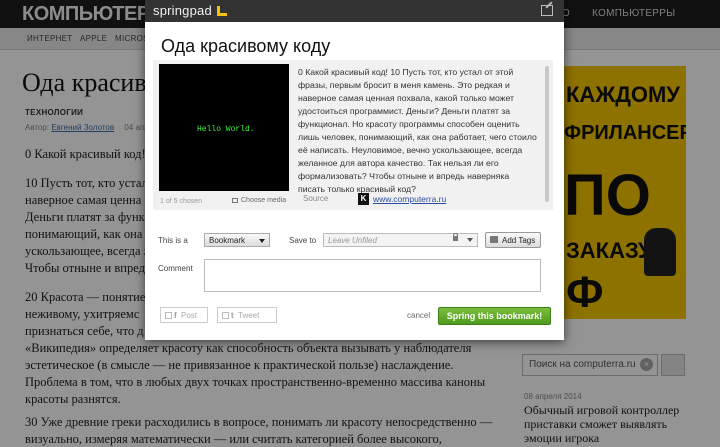 This screenshot has width=720, height=447. Describe the element at coordinates (222, 11) in the screenshot. I see `springpad-logo-icon` at that location.